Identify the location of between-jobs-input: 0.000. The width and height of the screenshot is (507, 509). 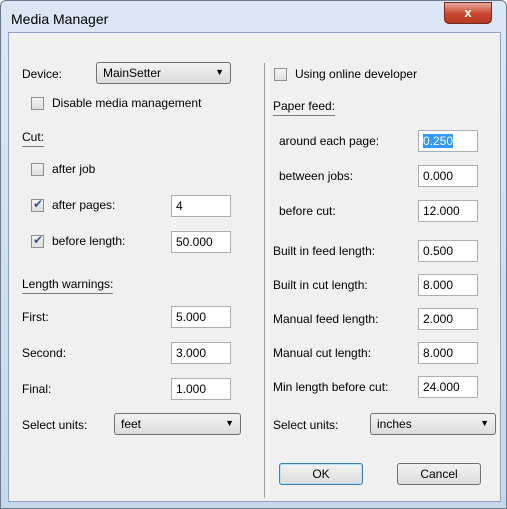
(448, 176).